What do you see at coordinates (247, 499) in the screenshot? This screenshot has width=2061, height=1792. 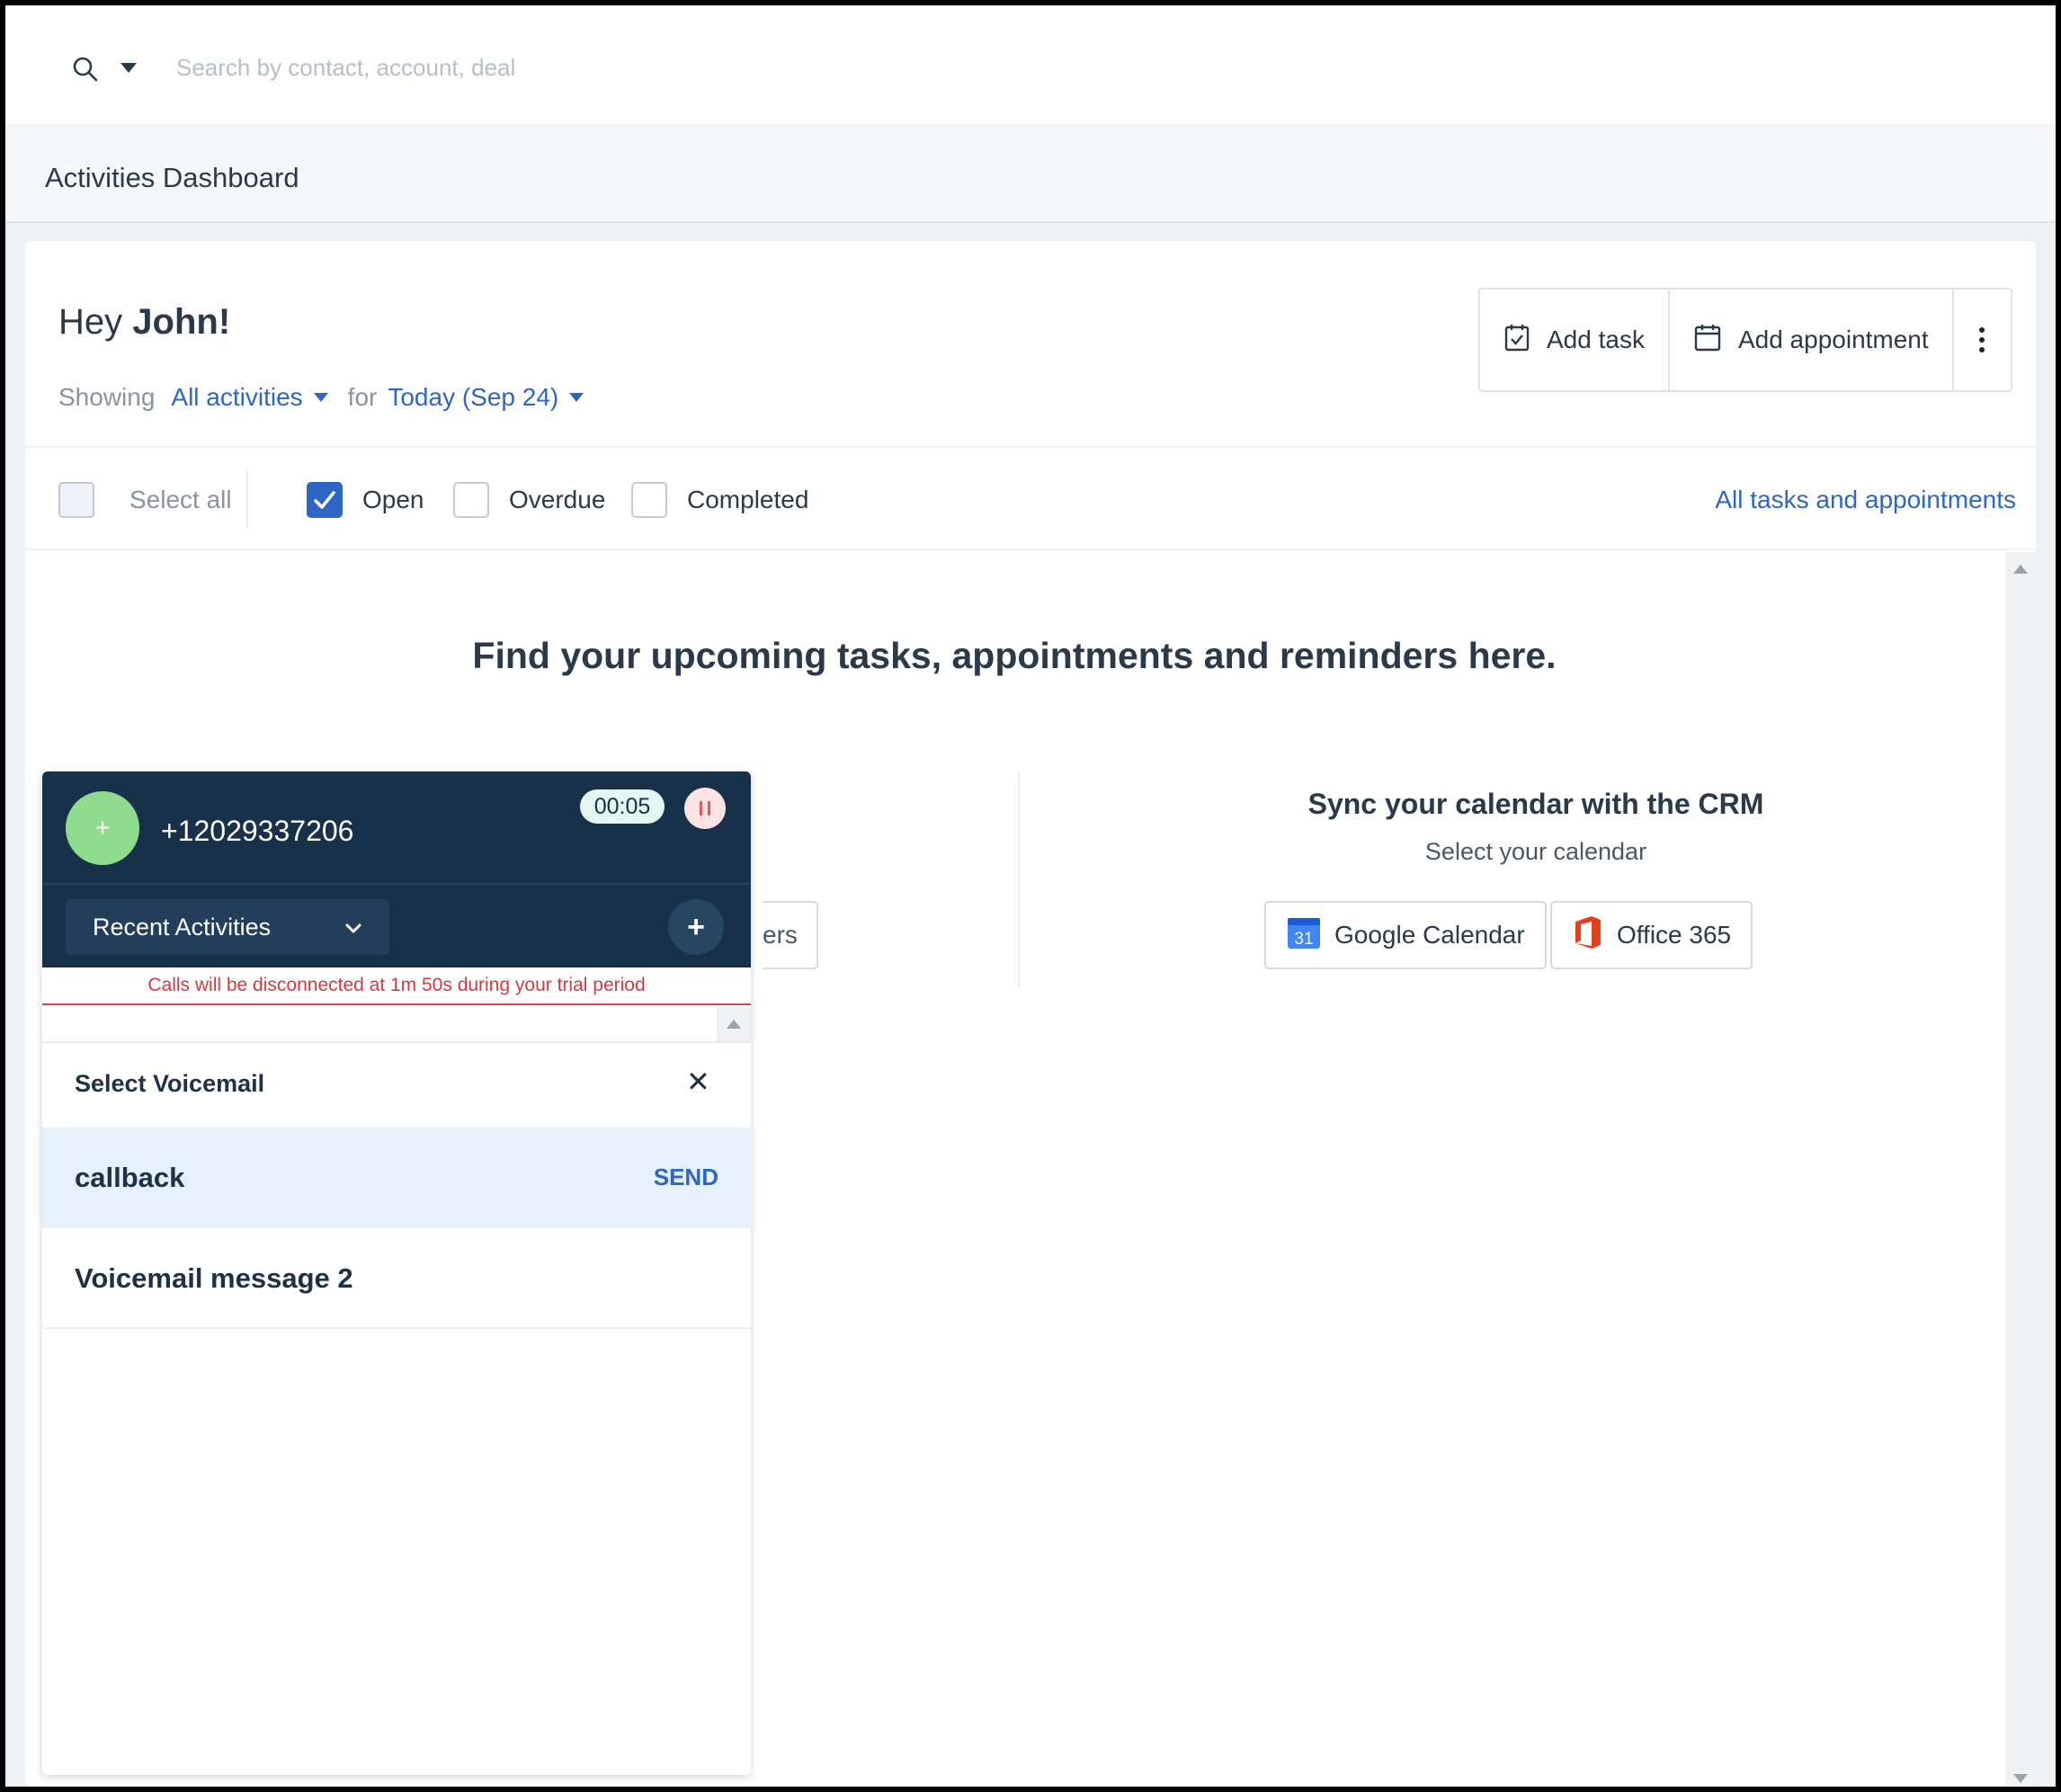 I see `filter-divider` at bounding box center [247, 499].